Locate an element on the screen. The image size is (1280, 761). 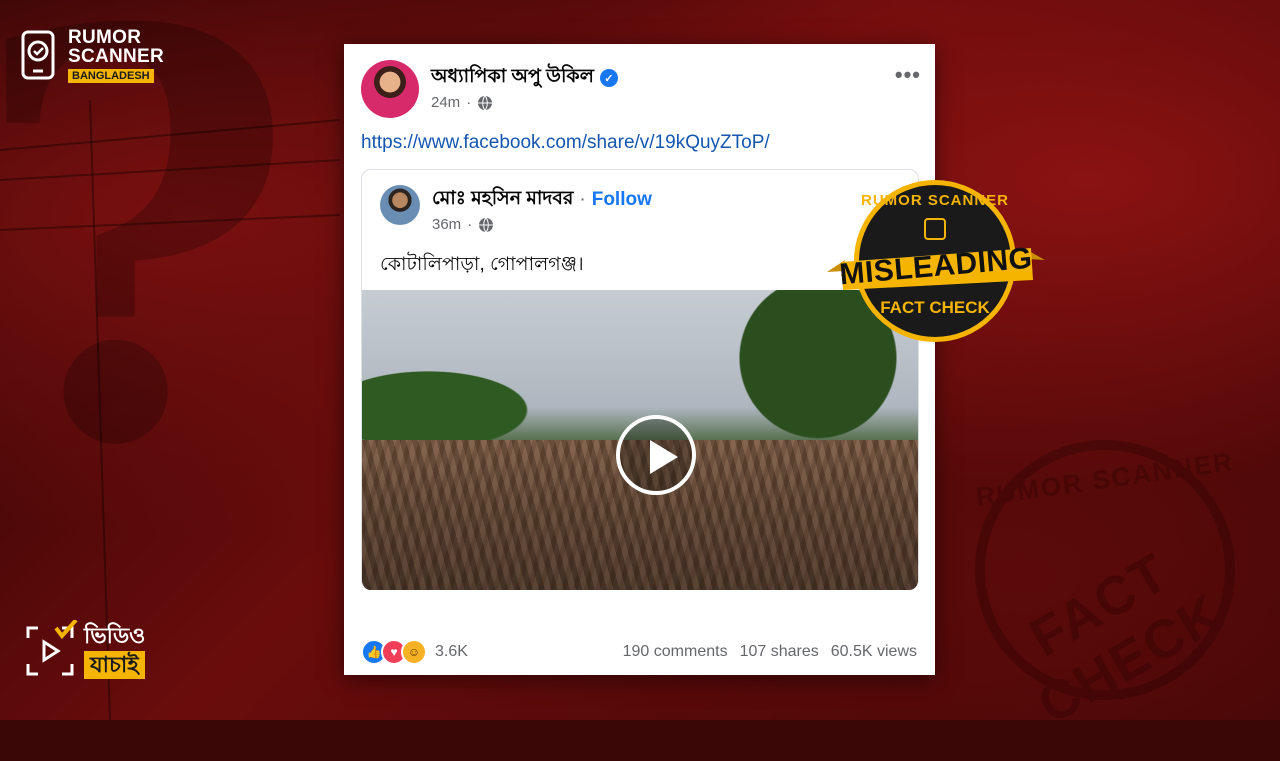
video-check-bottom: যাচাই is located at coordinates (114, 665).